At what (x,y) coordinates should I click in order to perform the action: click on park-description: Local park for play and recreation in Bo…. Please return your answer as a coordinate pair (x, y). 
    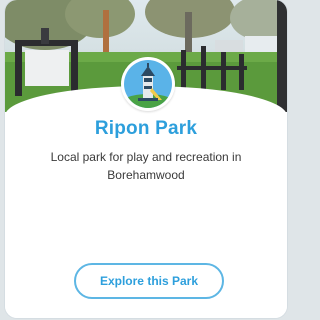
    Looking at the image, I should click on (146, 166).